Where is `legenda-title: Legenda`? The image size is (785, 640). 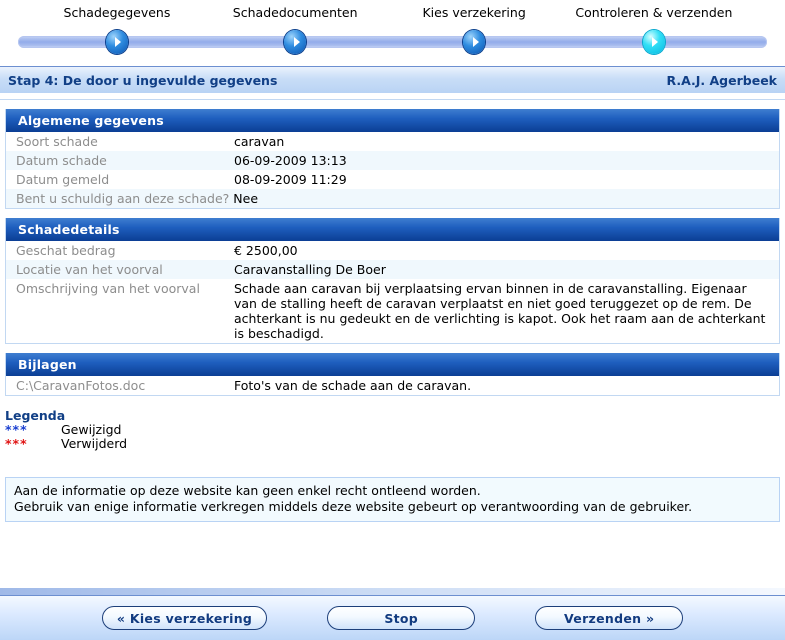
legenda-title: Legenda is located at coordinates (35, 415).